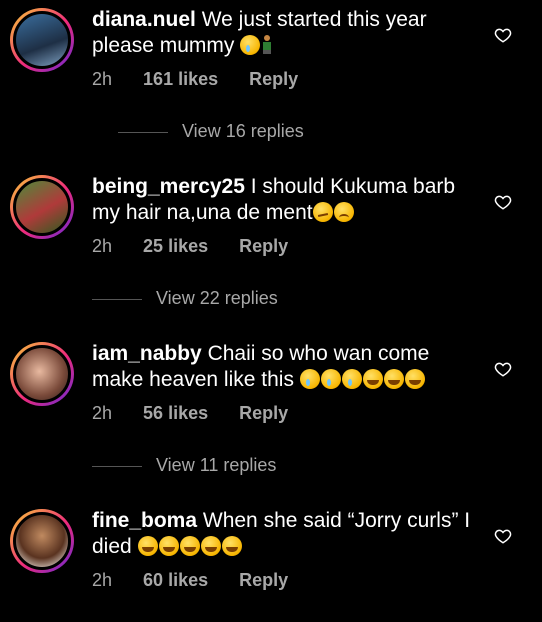 This screenshot has height=622, width=542. I want to click on comment-meta: 2h 161 likes Reply, so click(208, 79).